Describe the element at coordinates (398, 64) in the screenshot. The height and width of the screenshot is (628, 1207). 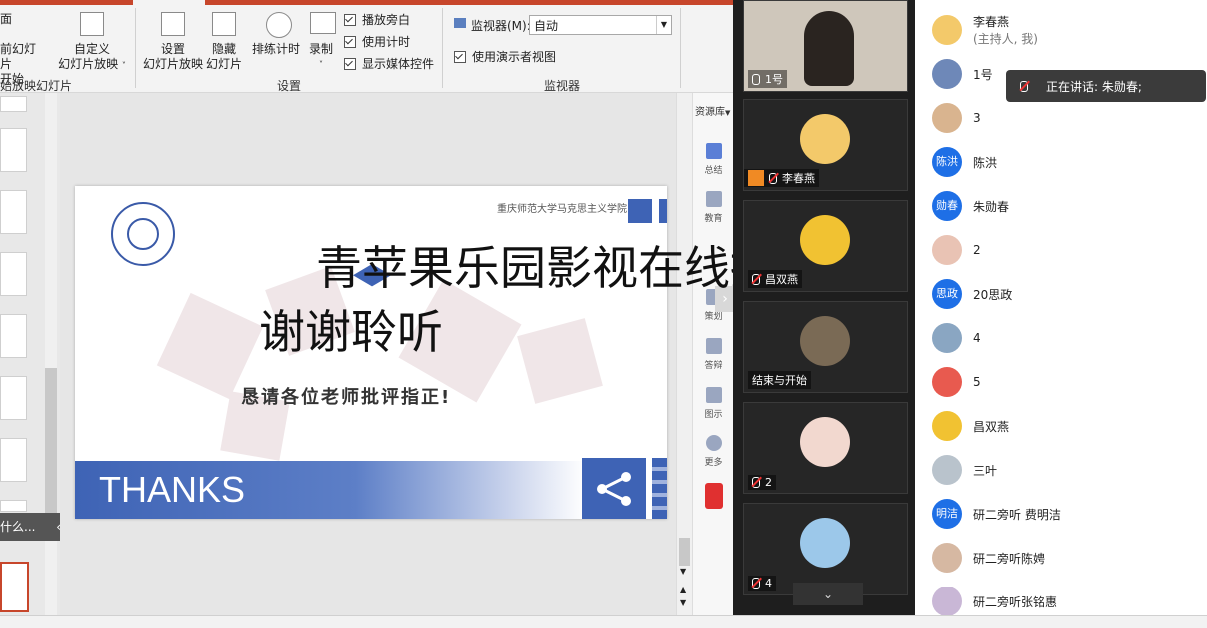
I see `checkbox-label: 显示媒体控件` at that location.